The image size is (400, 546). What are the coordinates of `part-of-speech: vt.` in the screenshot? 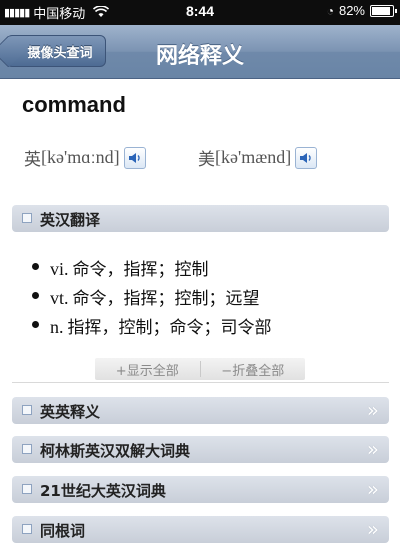 It's located at (59, 298).